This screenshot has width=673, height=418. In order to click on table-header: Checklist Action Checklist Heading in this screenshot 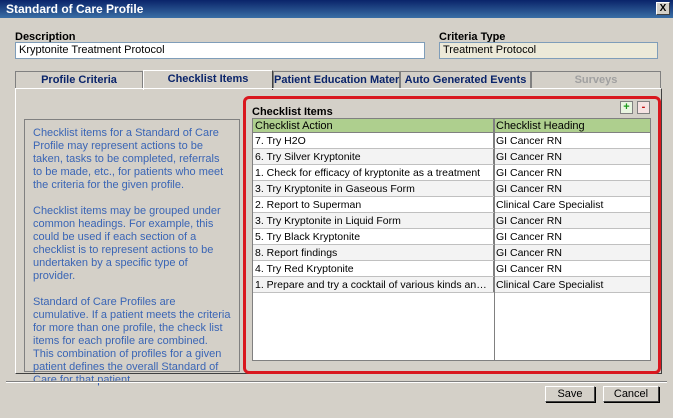, I will do `click(451, 126)`.